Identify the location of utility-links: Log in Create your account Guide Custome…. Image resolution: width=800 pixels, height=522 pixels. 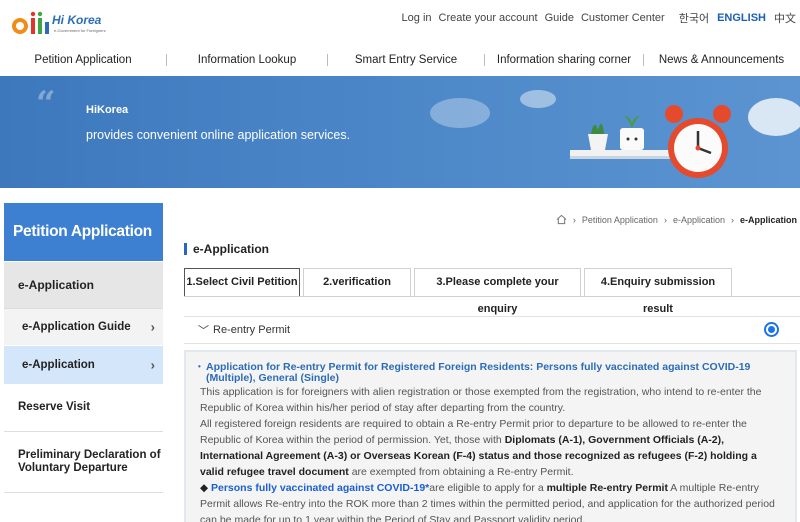
(595, 18).